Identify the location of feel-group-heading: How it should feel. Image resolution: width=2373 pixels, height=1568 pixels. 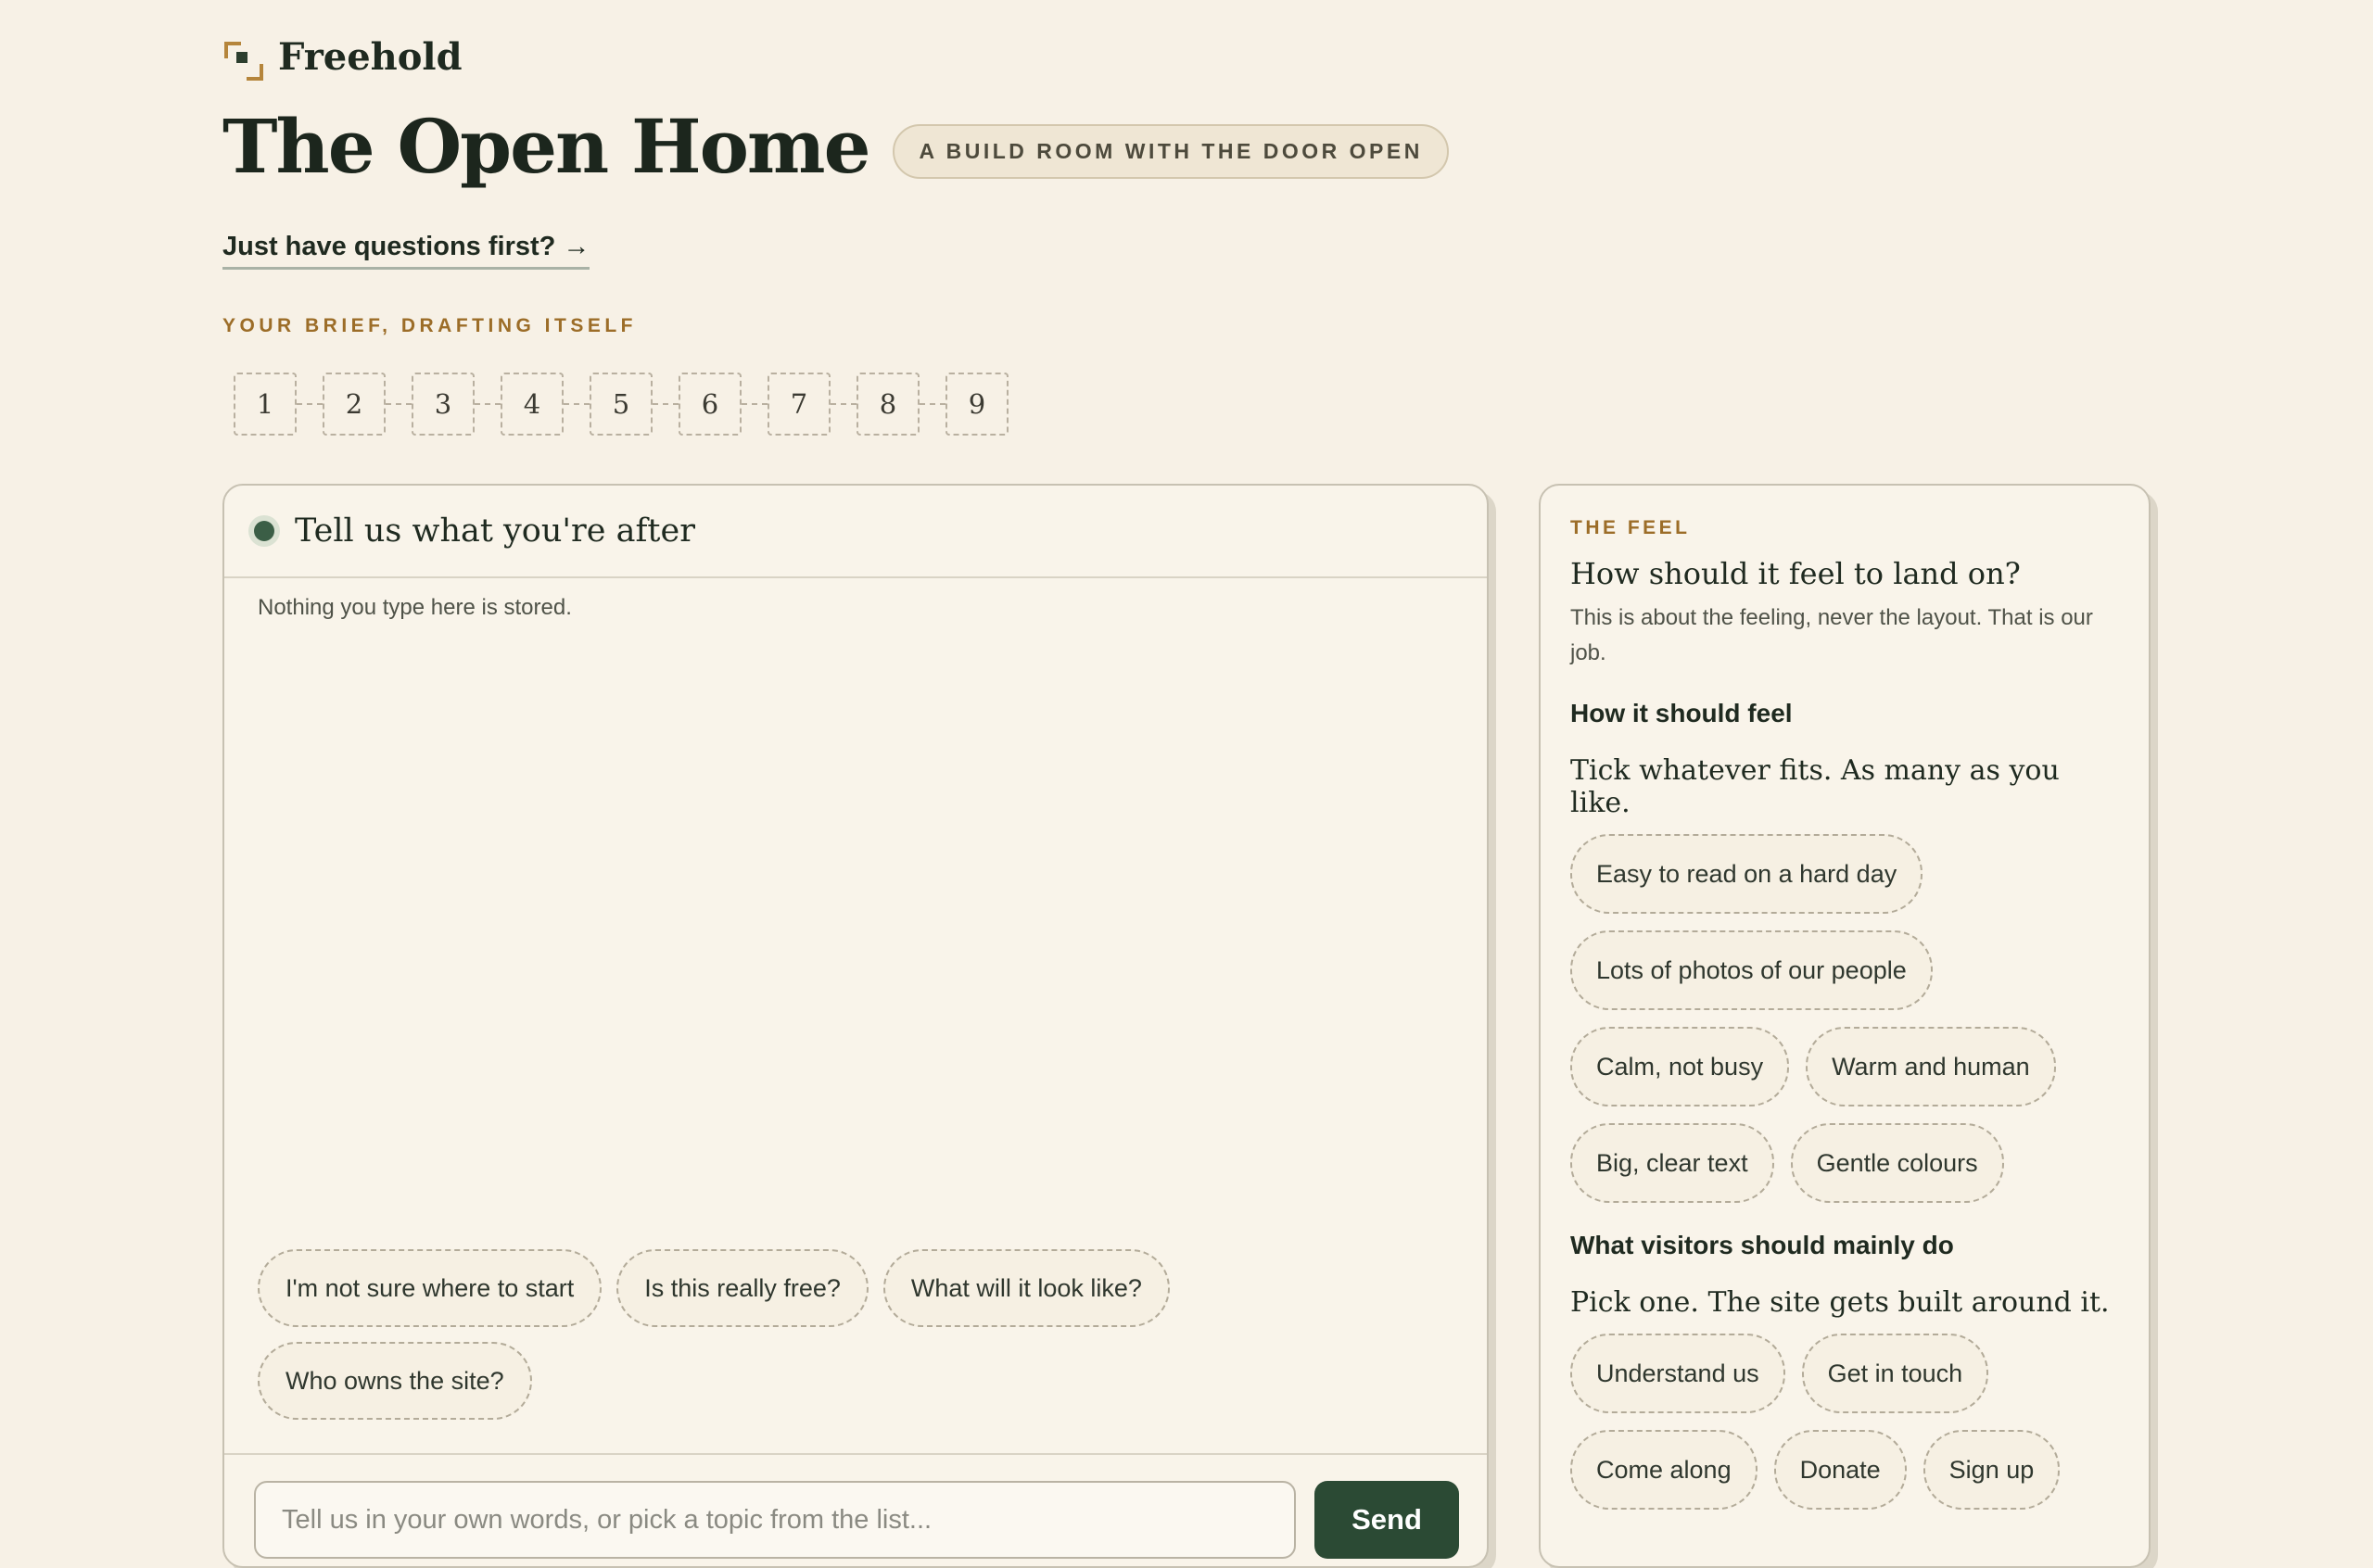
(1682, 713).